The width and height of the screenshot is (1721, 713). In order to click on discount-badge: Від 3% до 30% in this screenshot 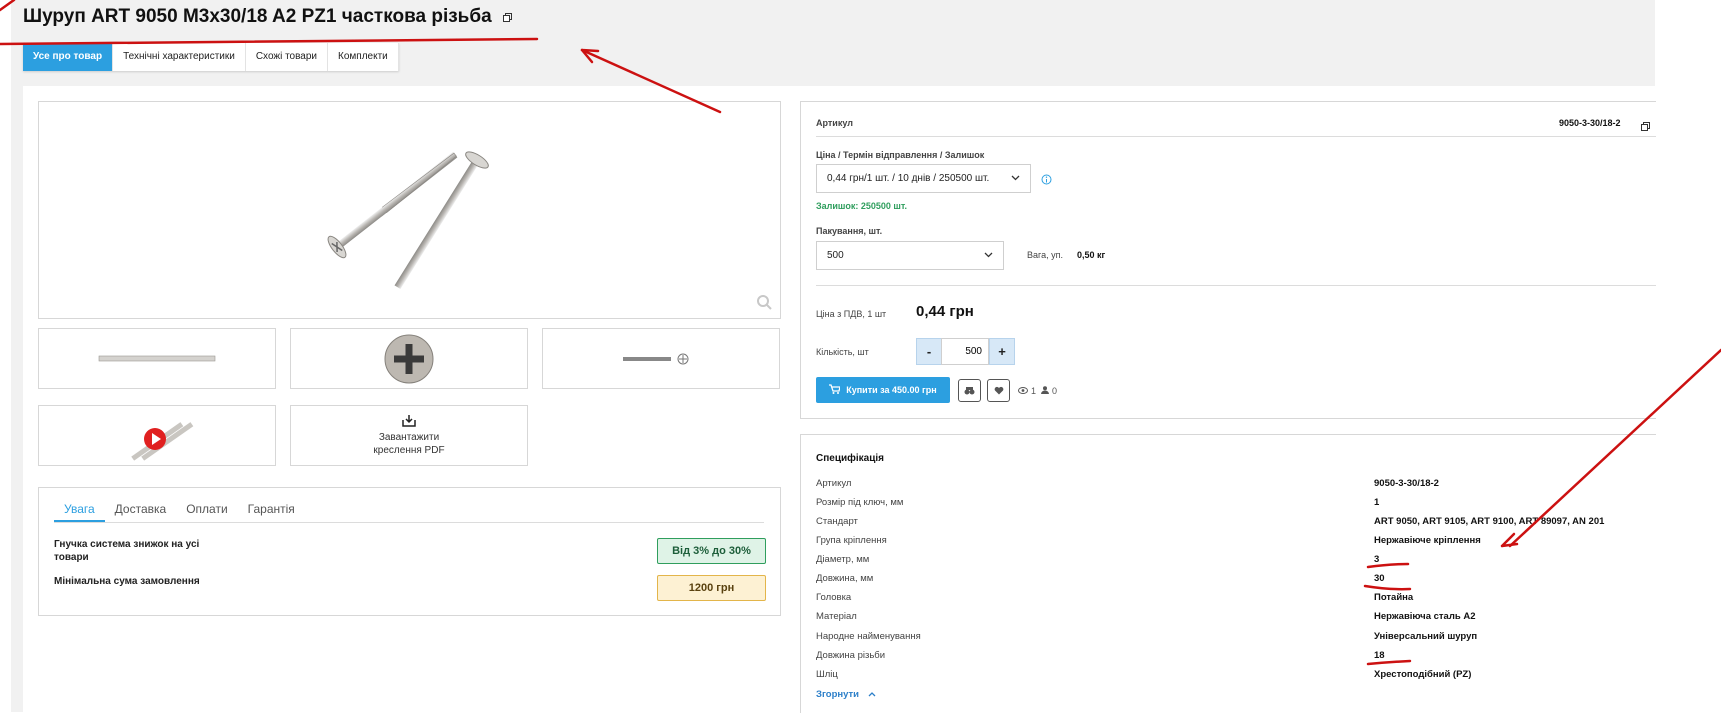, I will do `click(711, 551)`.